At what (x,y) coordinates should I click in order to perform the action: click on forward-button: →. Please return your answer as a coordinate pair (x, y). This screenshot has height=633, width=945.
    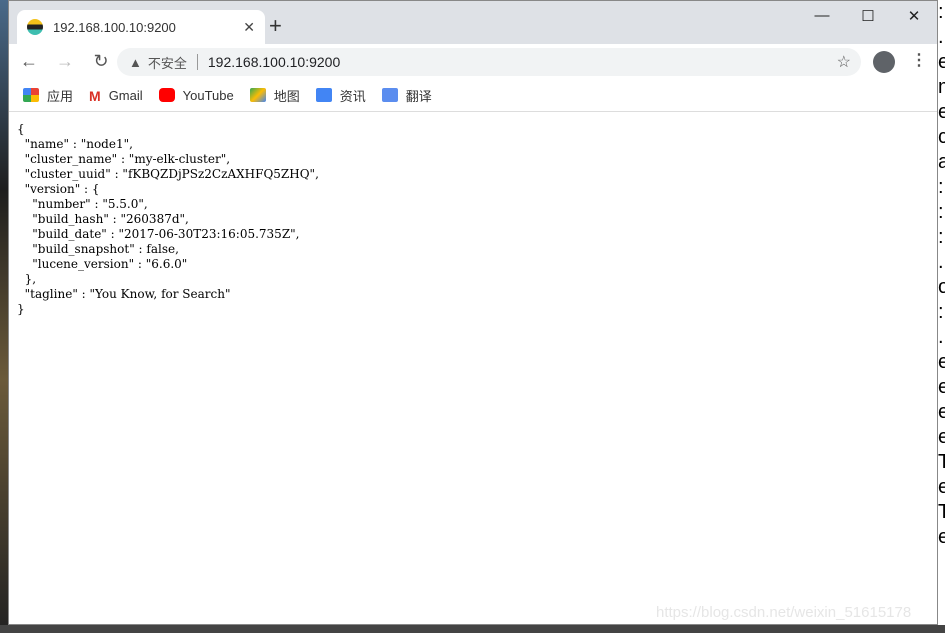
    Looking at the image, I should click on (65, 61).